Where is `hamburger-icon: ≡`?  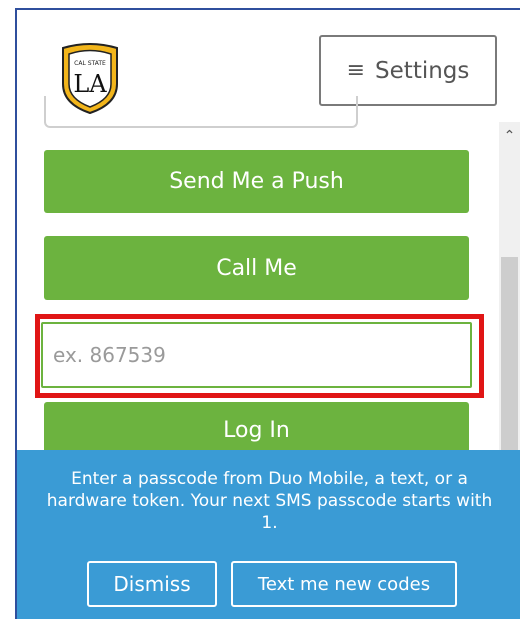 hamburger-icon: ≡ is located at coordinates (356, 70).